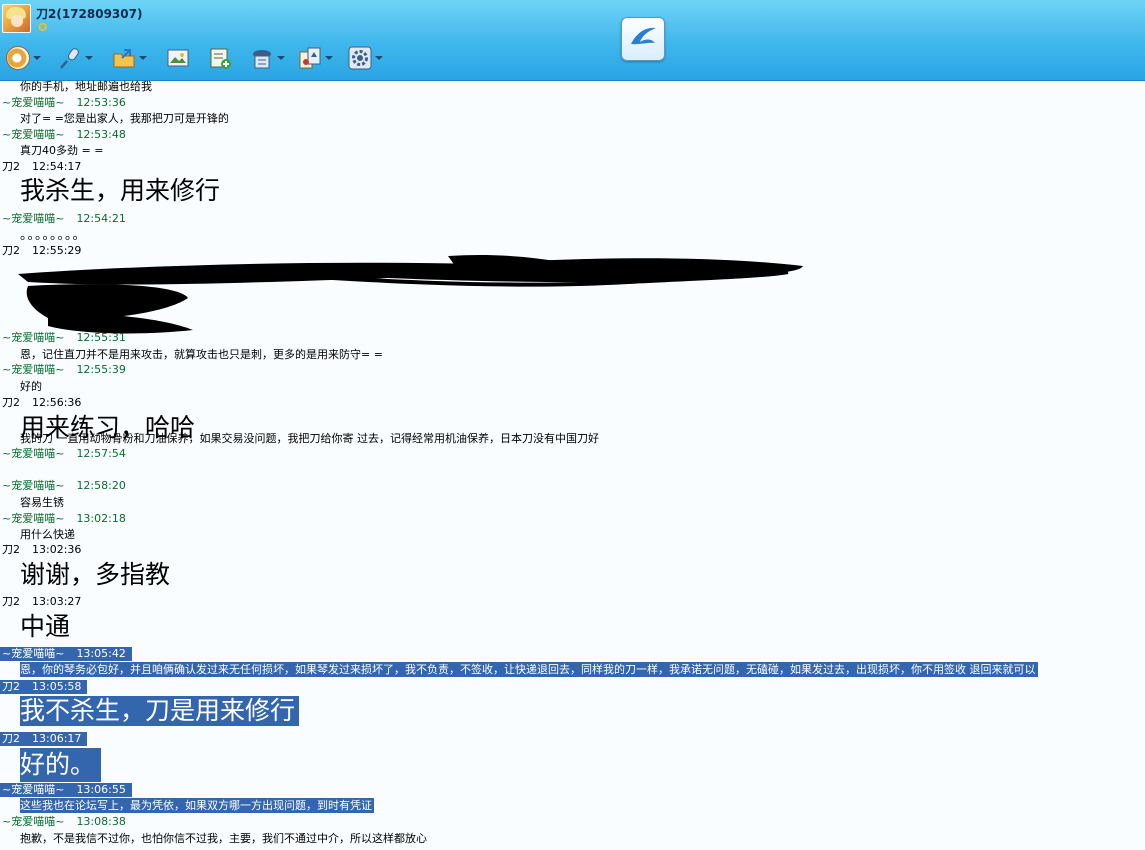  I want to click on message-header: 刀2 13:05:58, so click(44, 687).